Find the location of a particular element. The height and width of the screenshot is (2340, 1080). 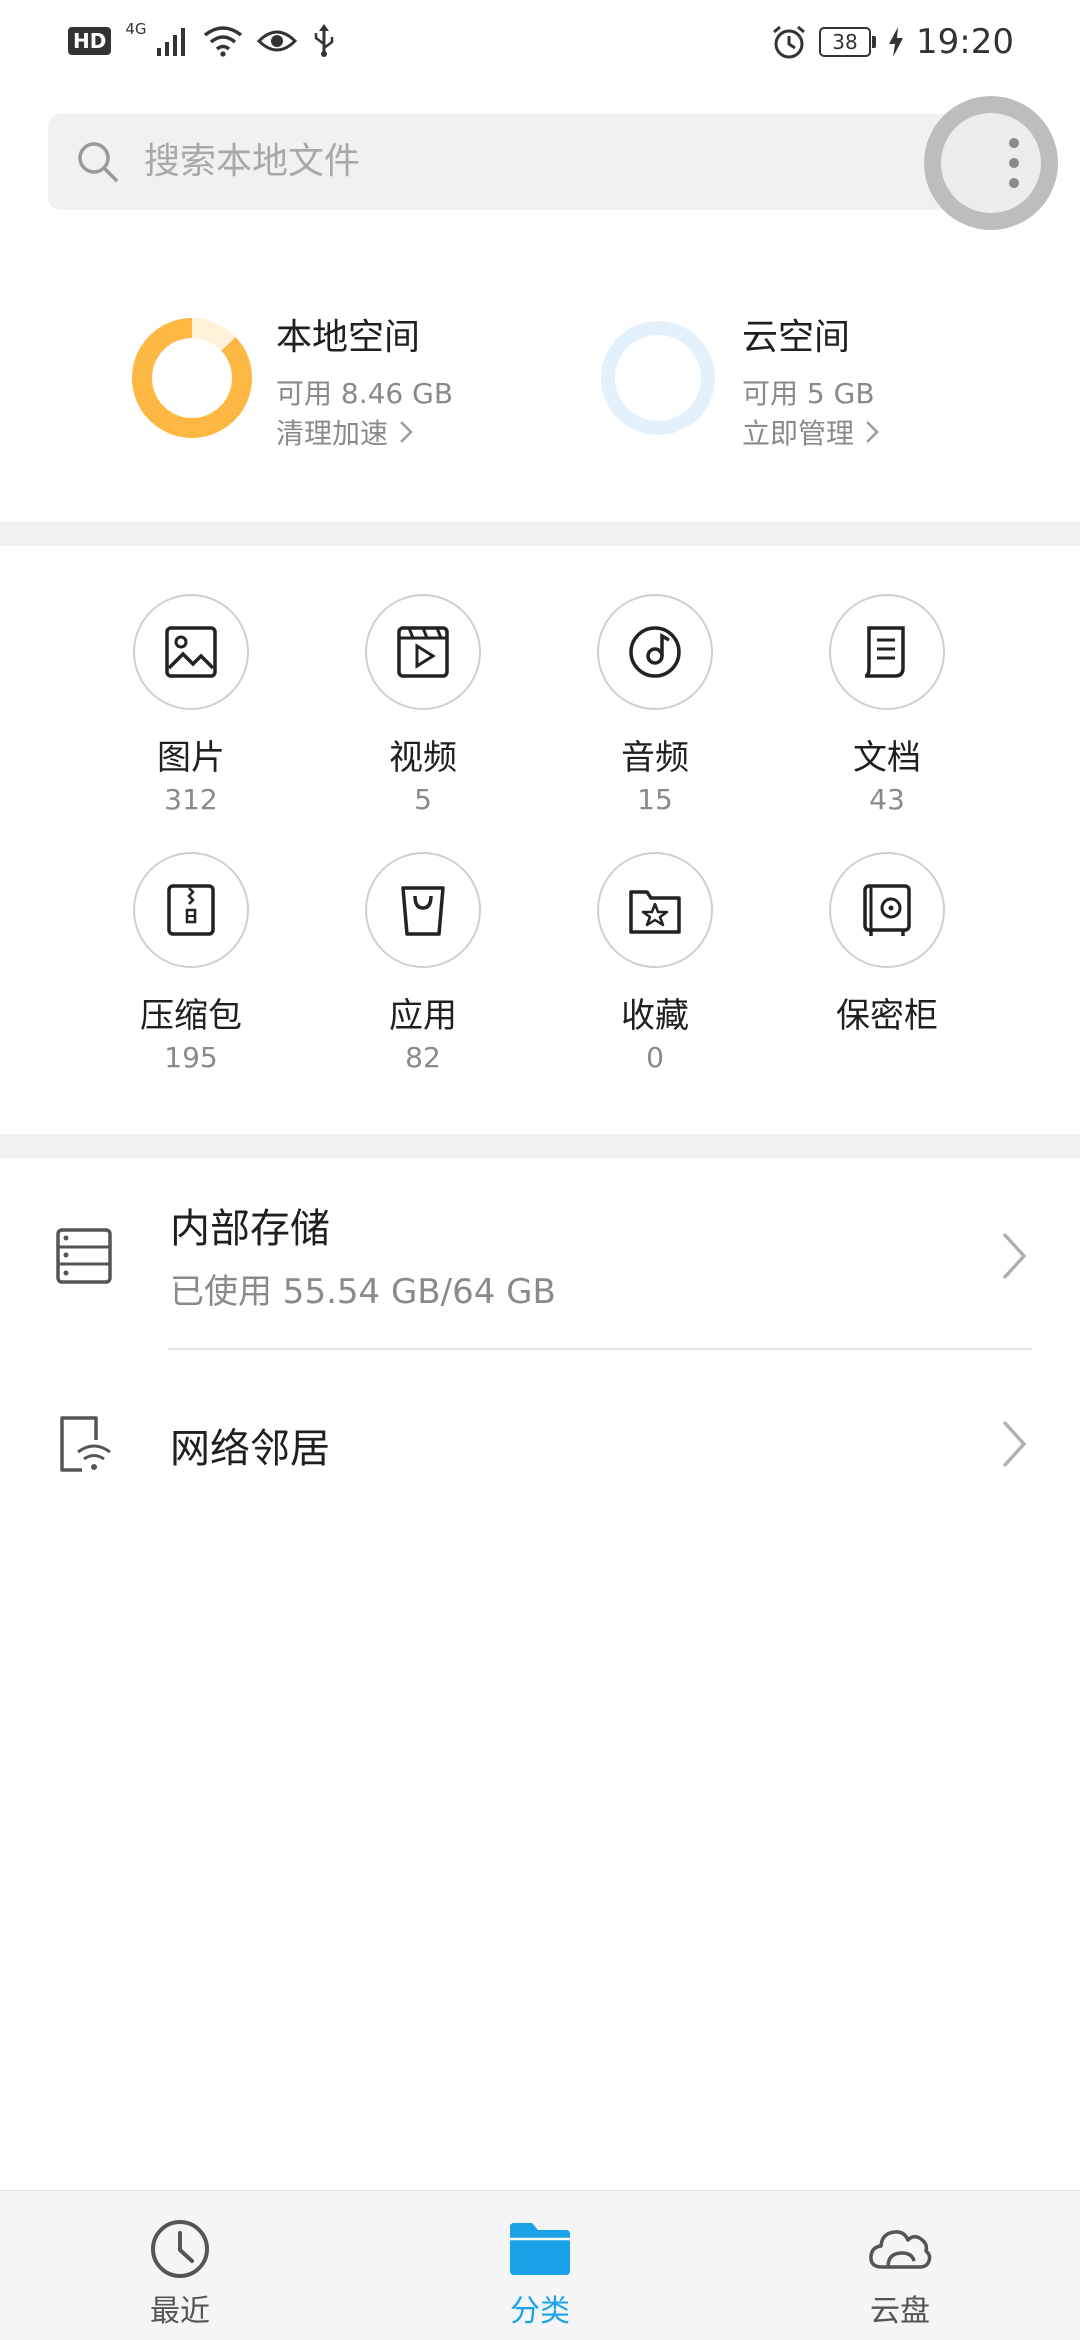

search-placeholder: 搜索本地文件 is located at coordinates (252, 161).